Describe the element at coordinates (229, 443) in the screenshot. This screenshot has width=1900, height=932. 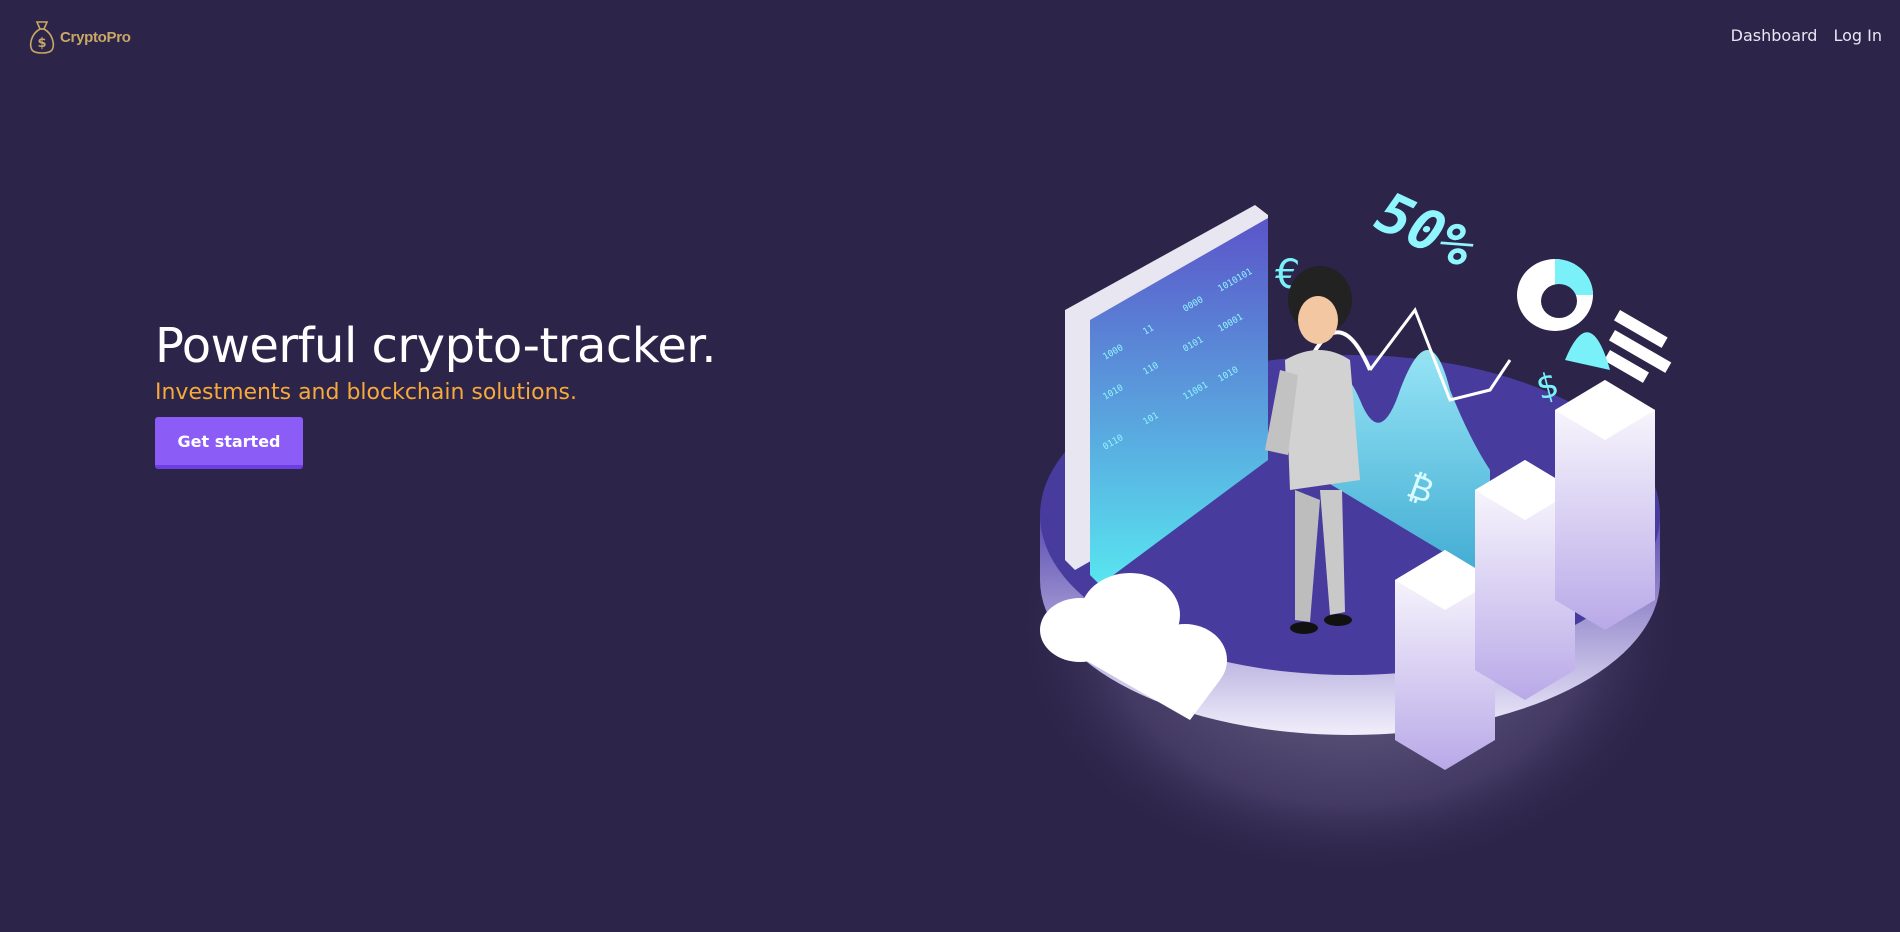
I see `get-started-button: Get started` at that location.